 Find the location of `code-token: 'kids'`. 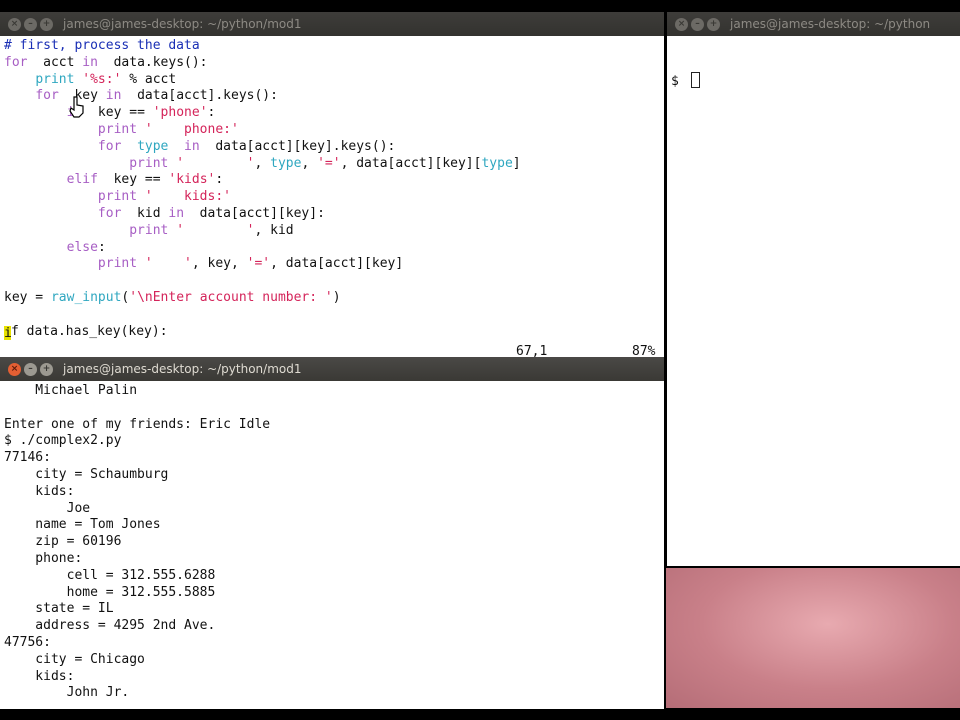

code-token: 'kids' is located at coordinates (192, 180).